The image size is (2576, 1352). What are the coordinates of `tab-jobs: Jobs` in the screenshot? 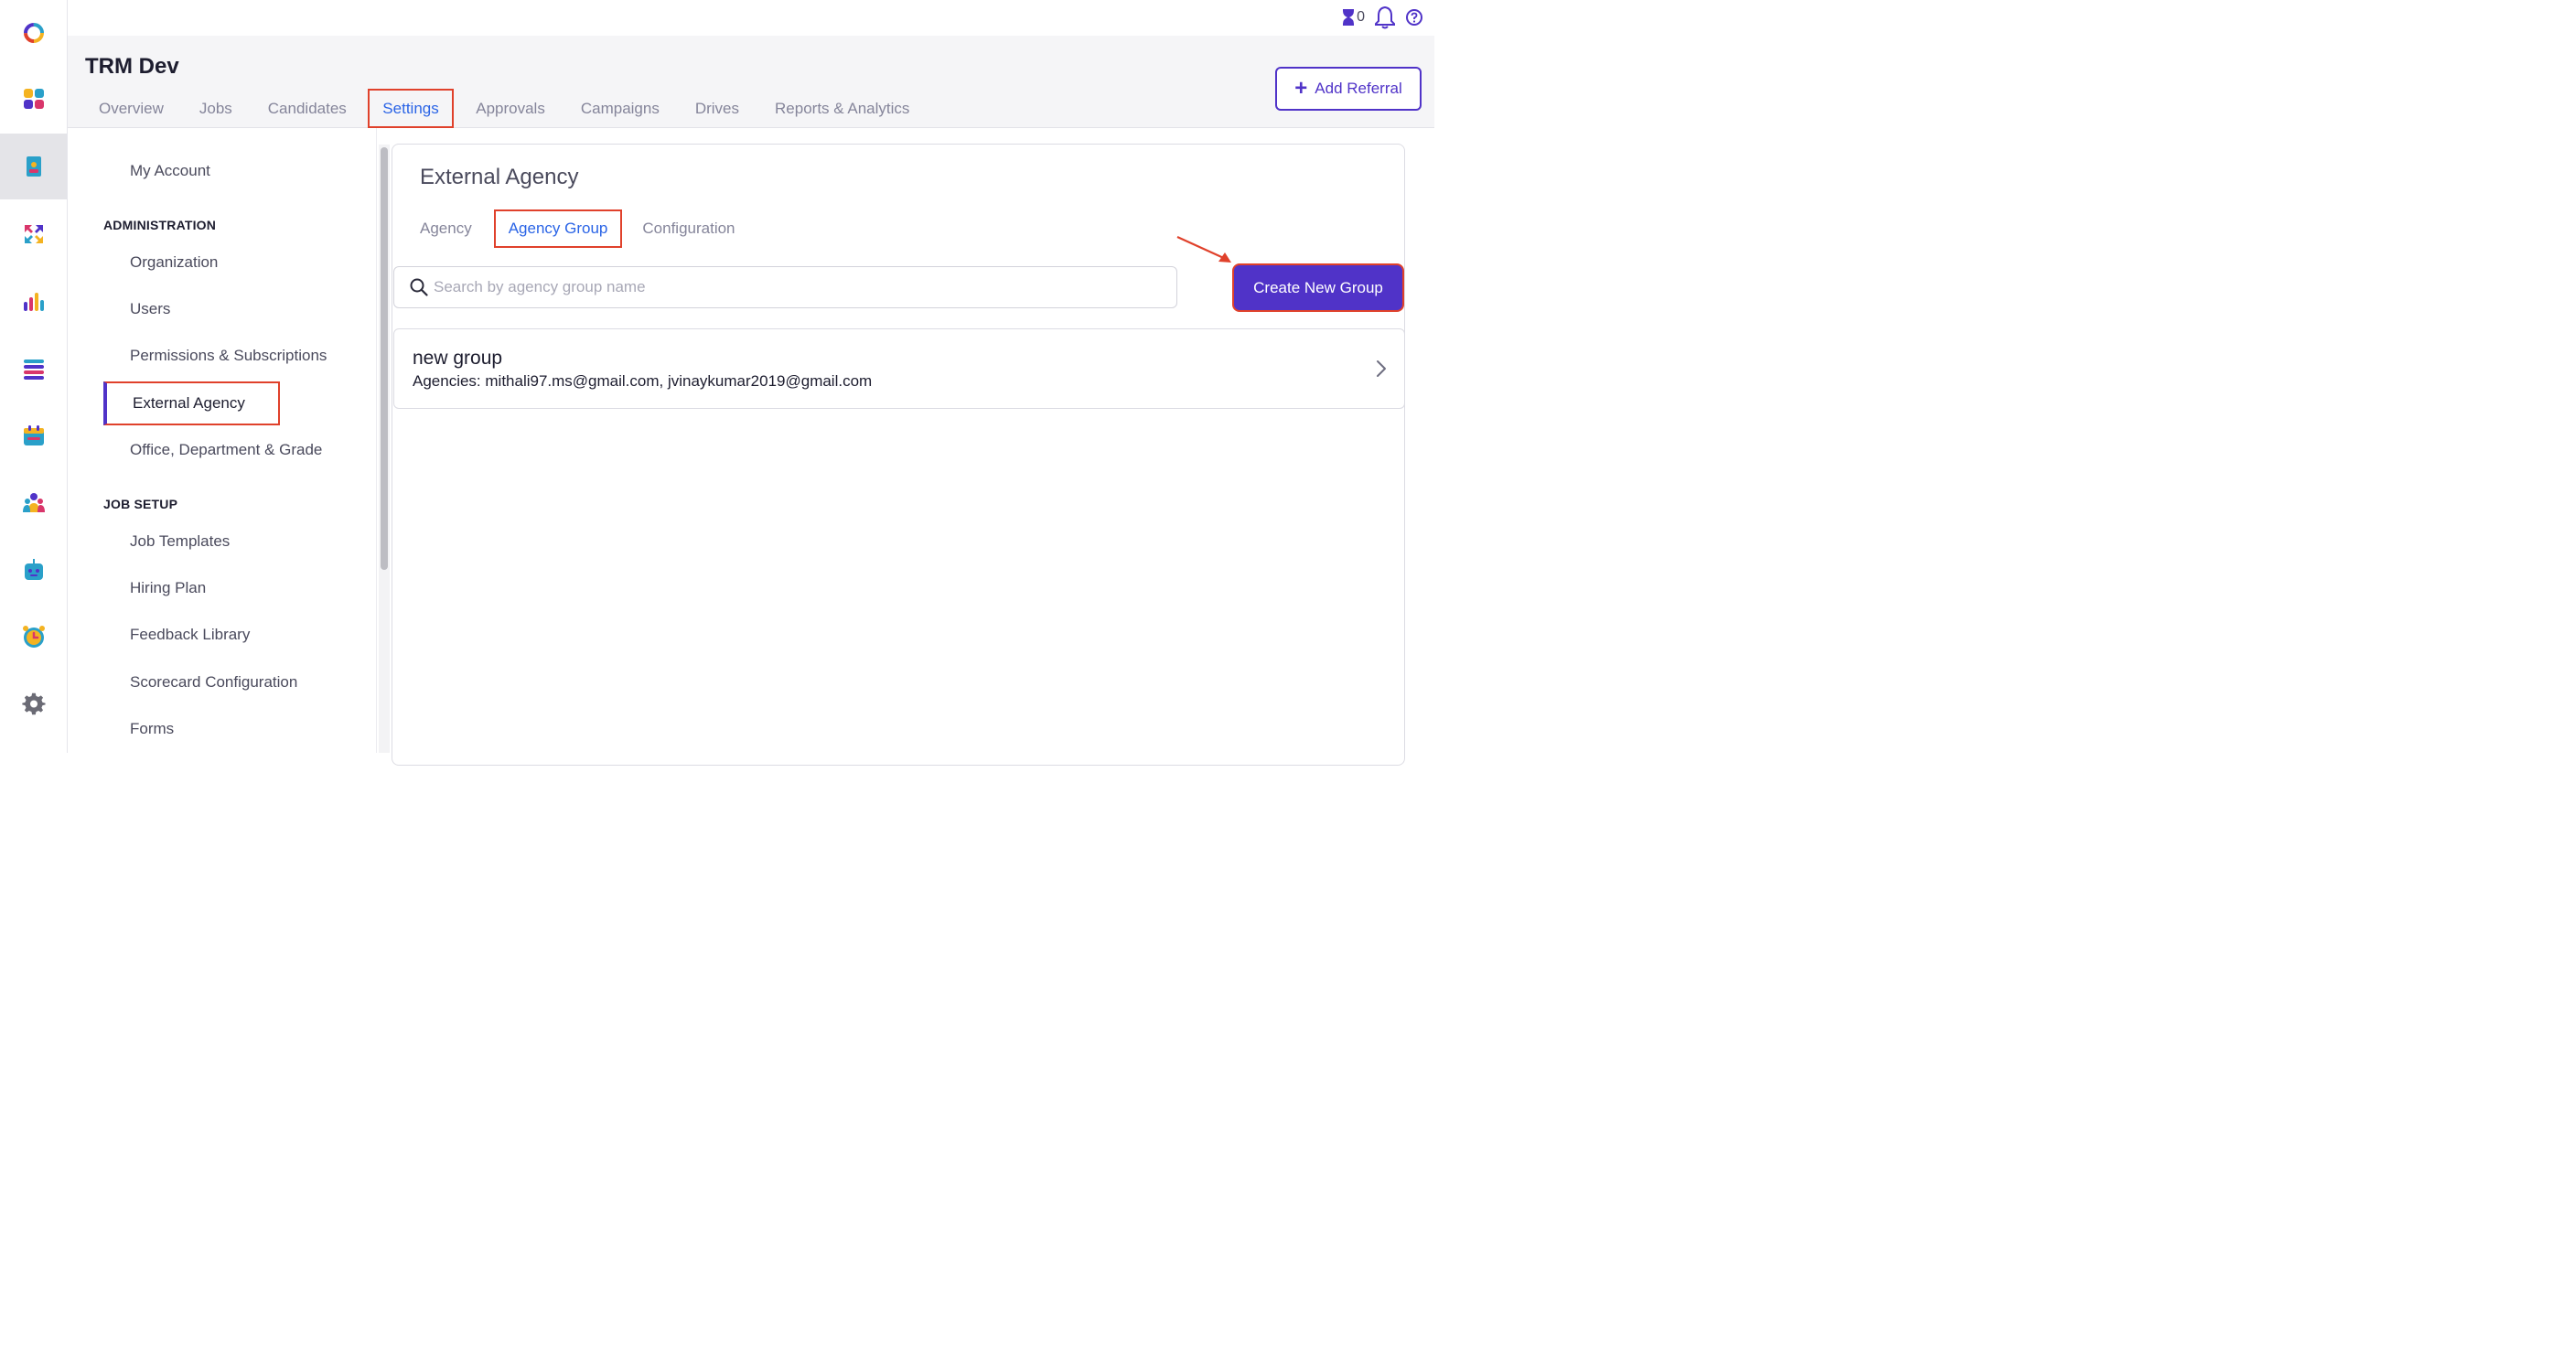 It's located at (216, 108).